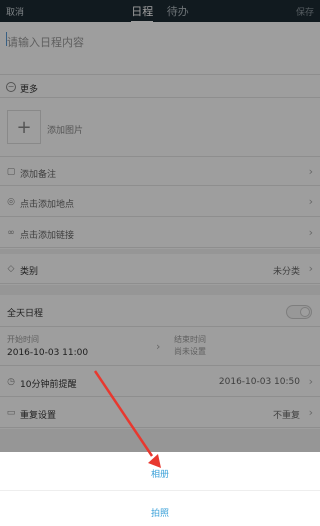 The image size is (320, 526). What do you see at coordinates (160, 512) in the screenshot?
I see `camera-option: 拍照` at bounding box center [160, 512].